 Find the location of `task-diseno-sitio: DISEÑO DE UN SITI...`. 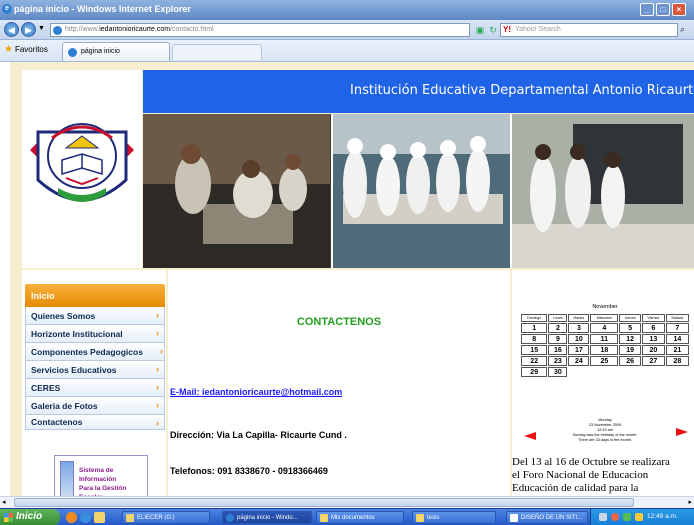

task-diseno-sitio: DISEÑO DE UN SITI... is located at coordinates (547, 517).